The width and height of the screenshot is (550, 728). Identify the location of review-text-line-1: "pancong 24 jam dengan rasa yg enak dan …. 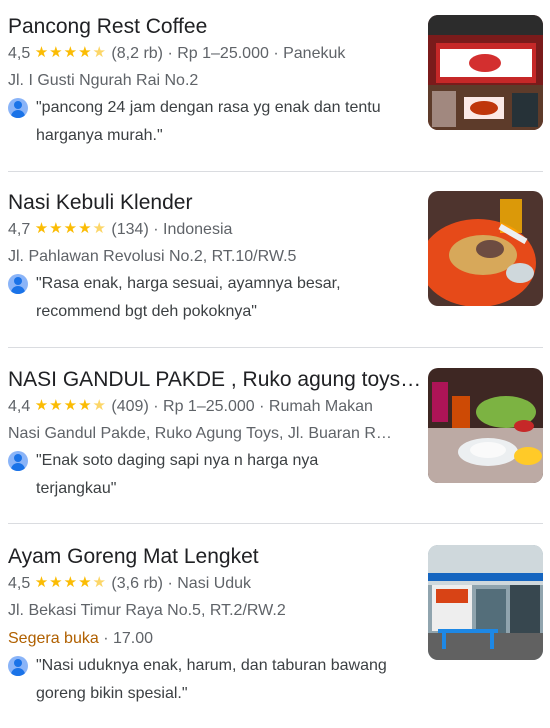
(208, 107).